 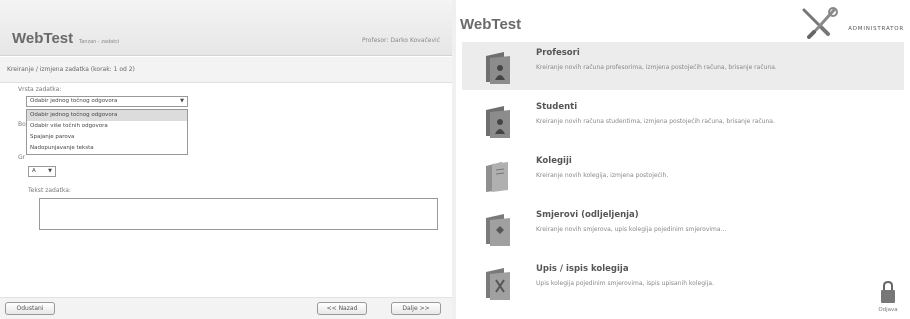 I want to click on left-footer: Odustani << Nazad Dalje >>, so click(x=226, y=308).